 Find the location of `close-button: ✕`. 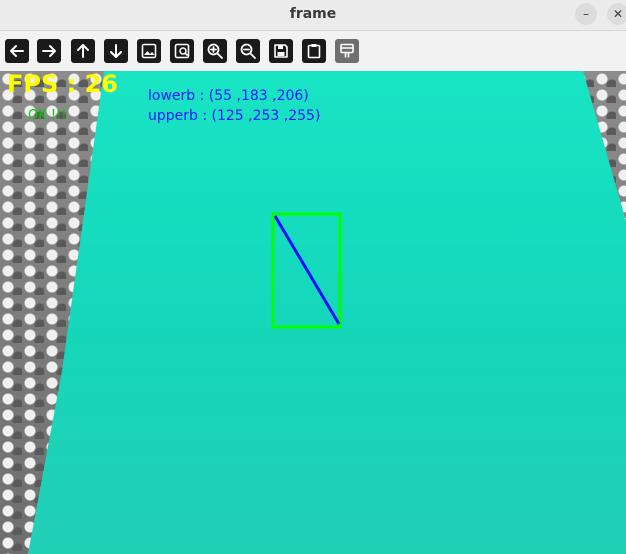

close-button: ✕ is located at coordinates (616, 14).